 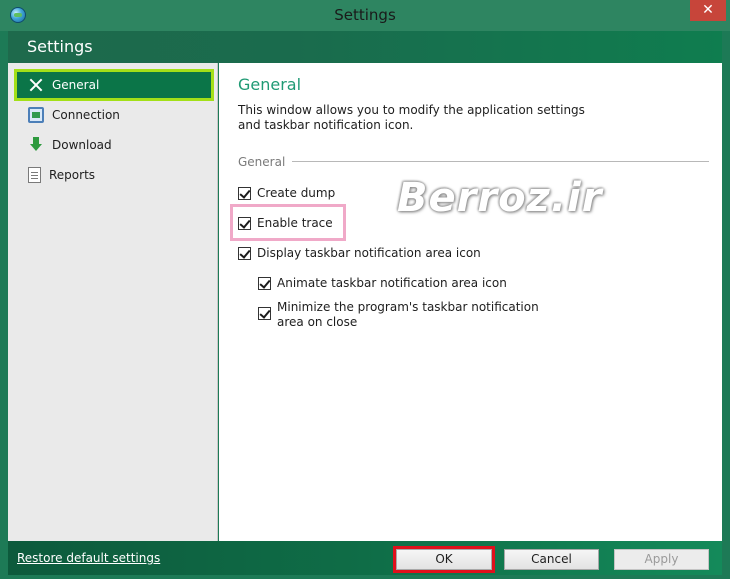 What do you see at coordinates (500, 161) in the screenshot?
I see `group-divider` at bounding box center [500, 161].